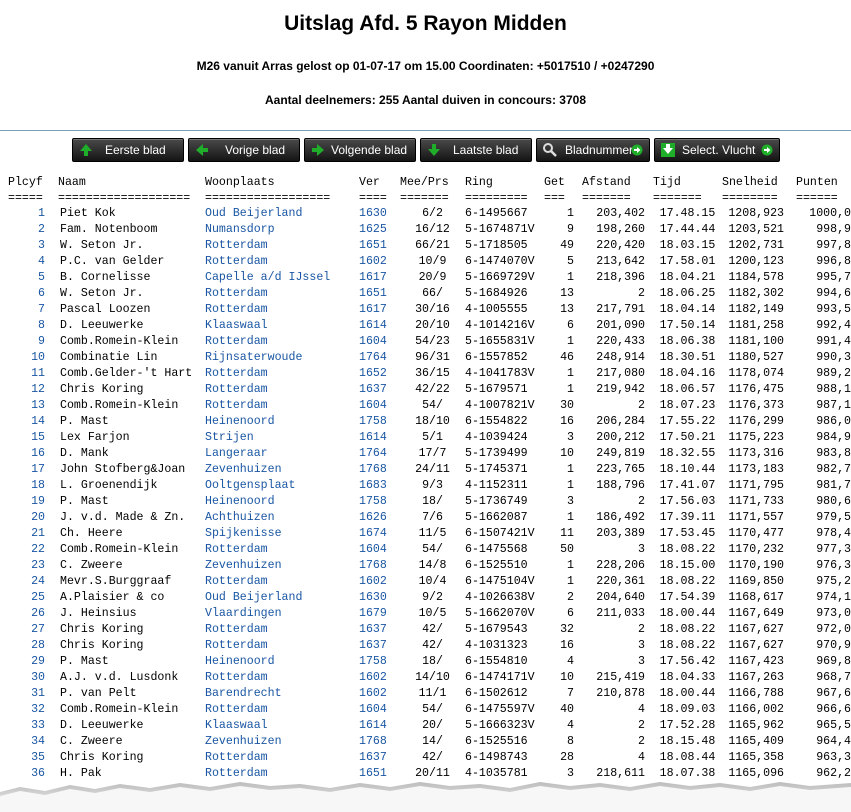 The image size is (851, 812). I want to click on cell-ver: 1626, so click(379, 518).